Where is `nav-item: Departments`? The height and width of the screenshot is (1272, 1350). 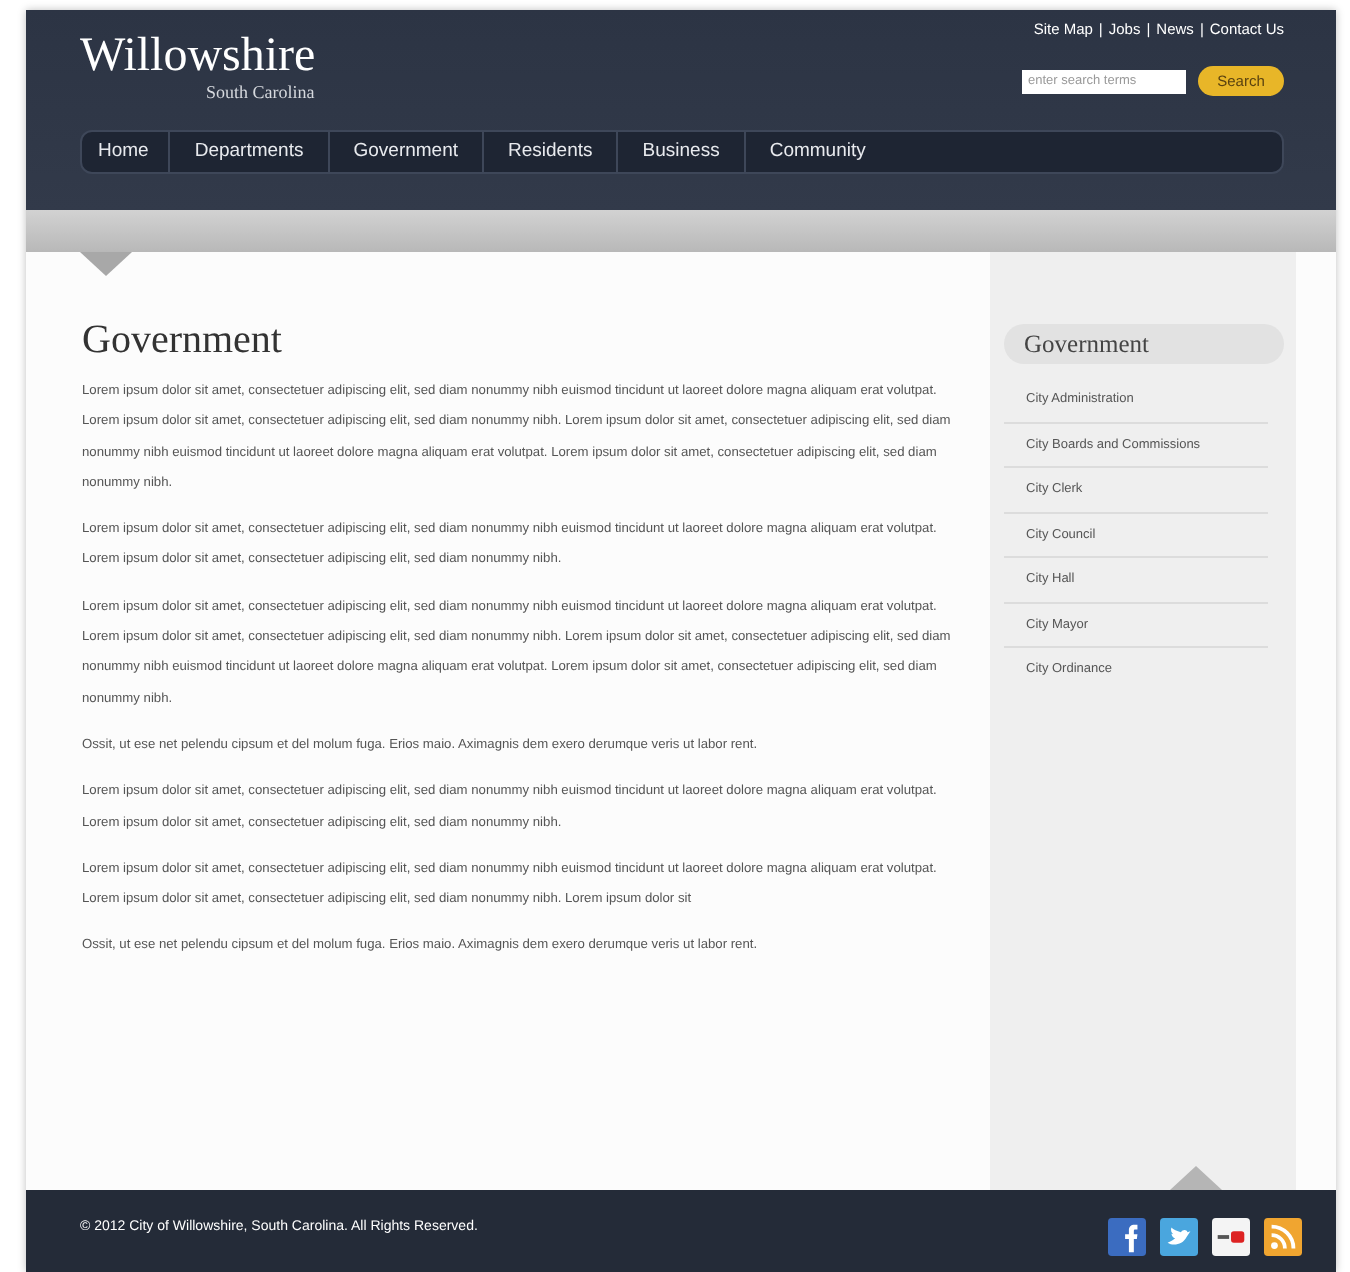 nav-item: Departments is located at coordinates (250, 152).